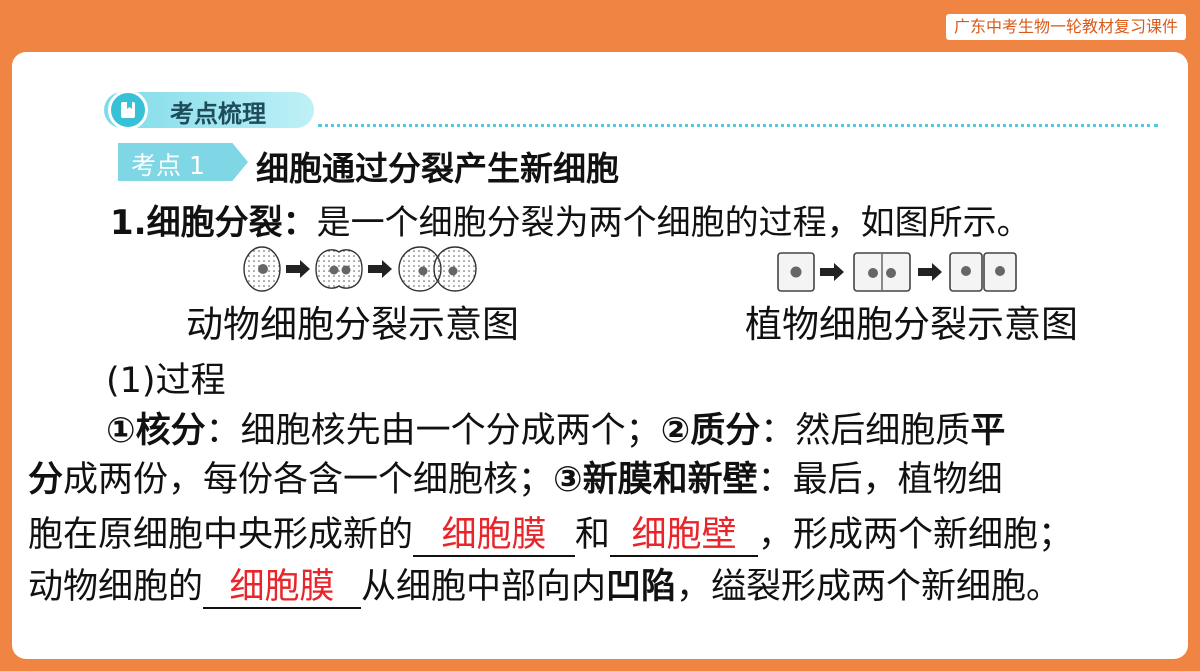 Image resolution: width=1200 pixels, height=671 pixels. Describe the element at coordinates (738, 125) in the screenshot. I see `section-divider` at that location.